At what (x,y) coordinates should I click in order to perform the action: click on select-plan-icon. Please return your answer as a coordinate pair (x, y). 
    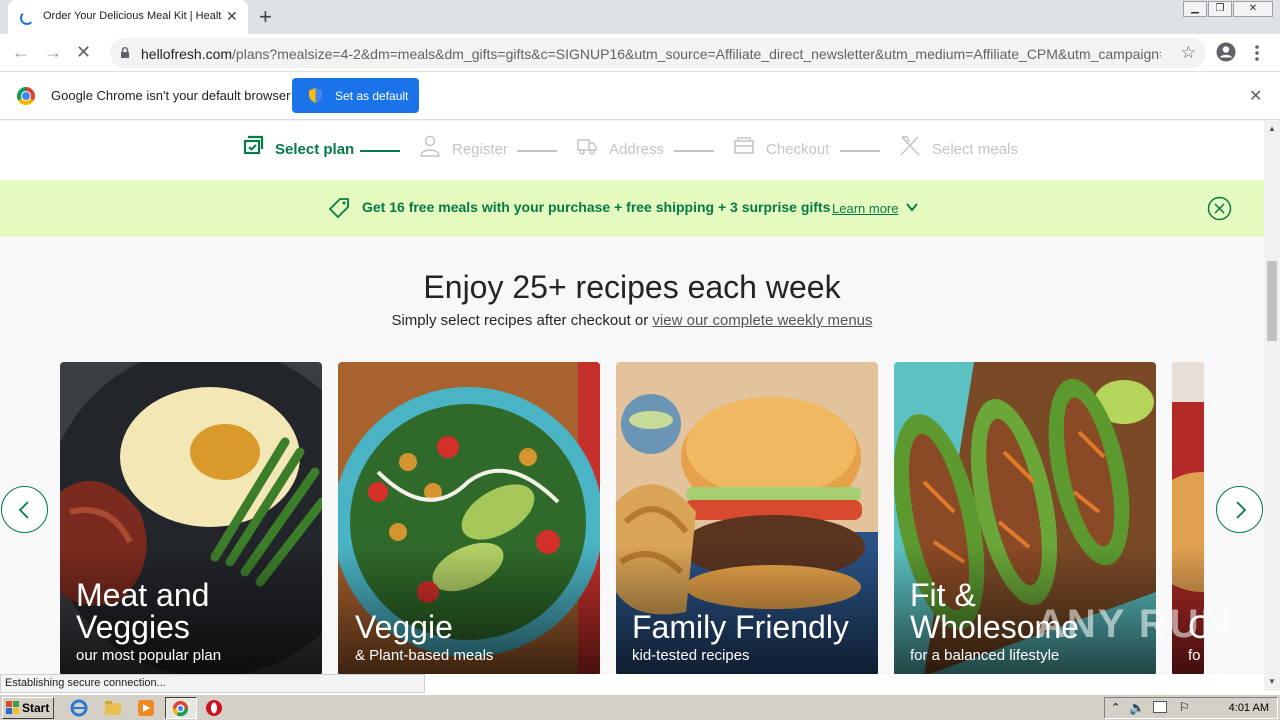
    Looking at the image, I should click on (253, 145).